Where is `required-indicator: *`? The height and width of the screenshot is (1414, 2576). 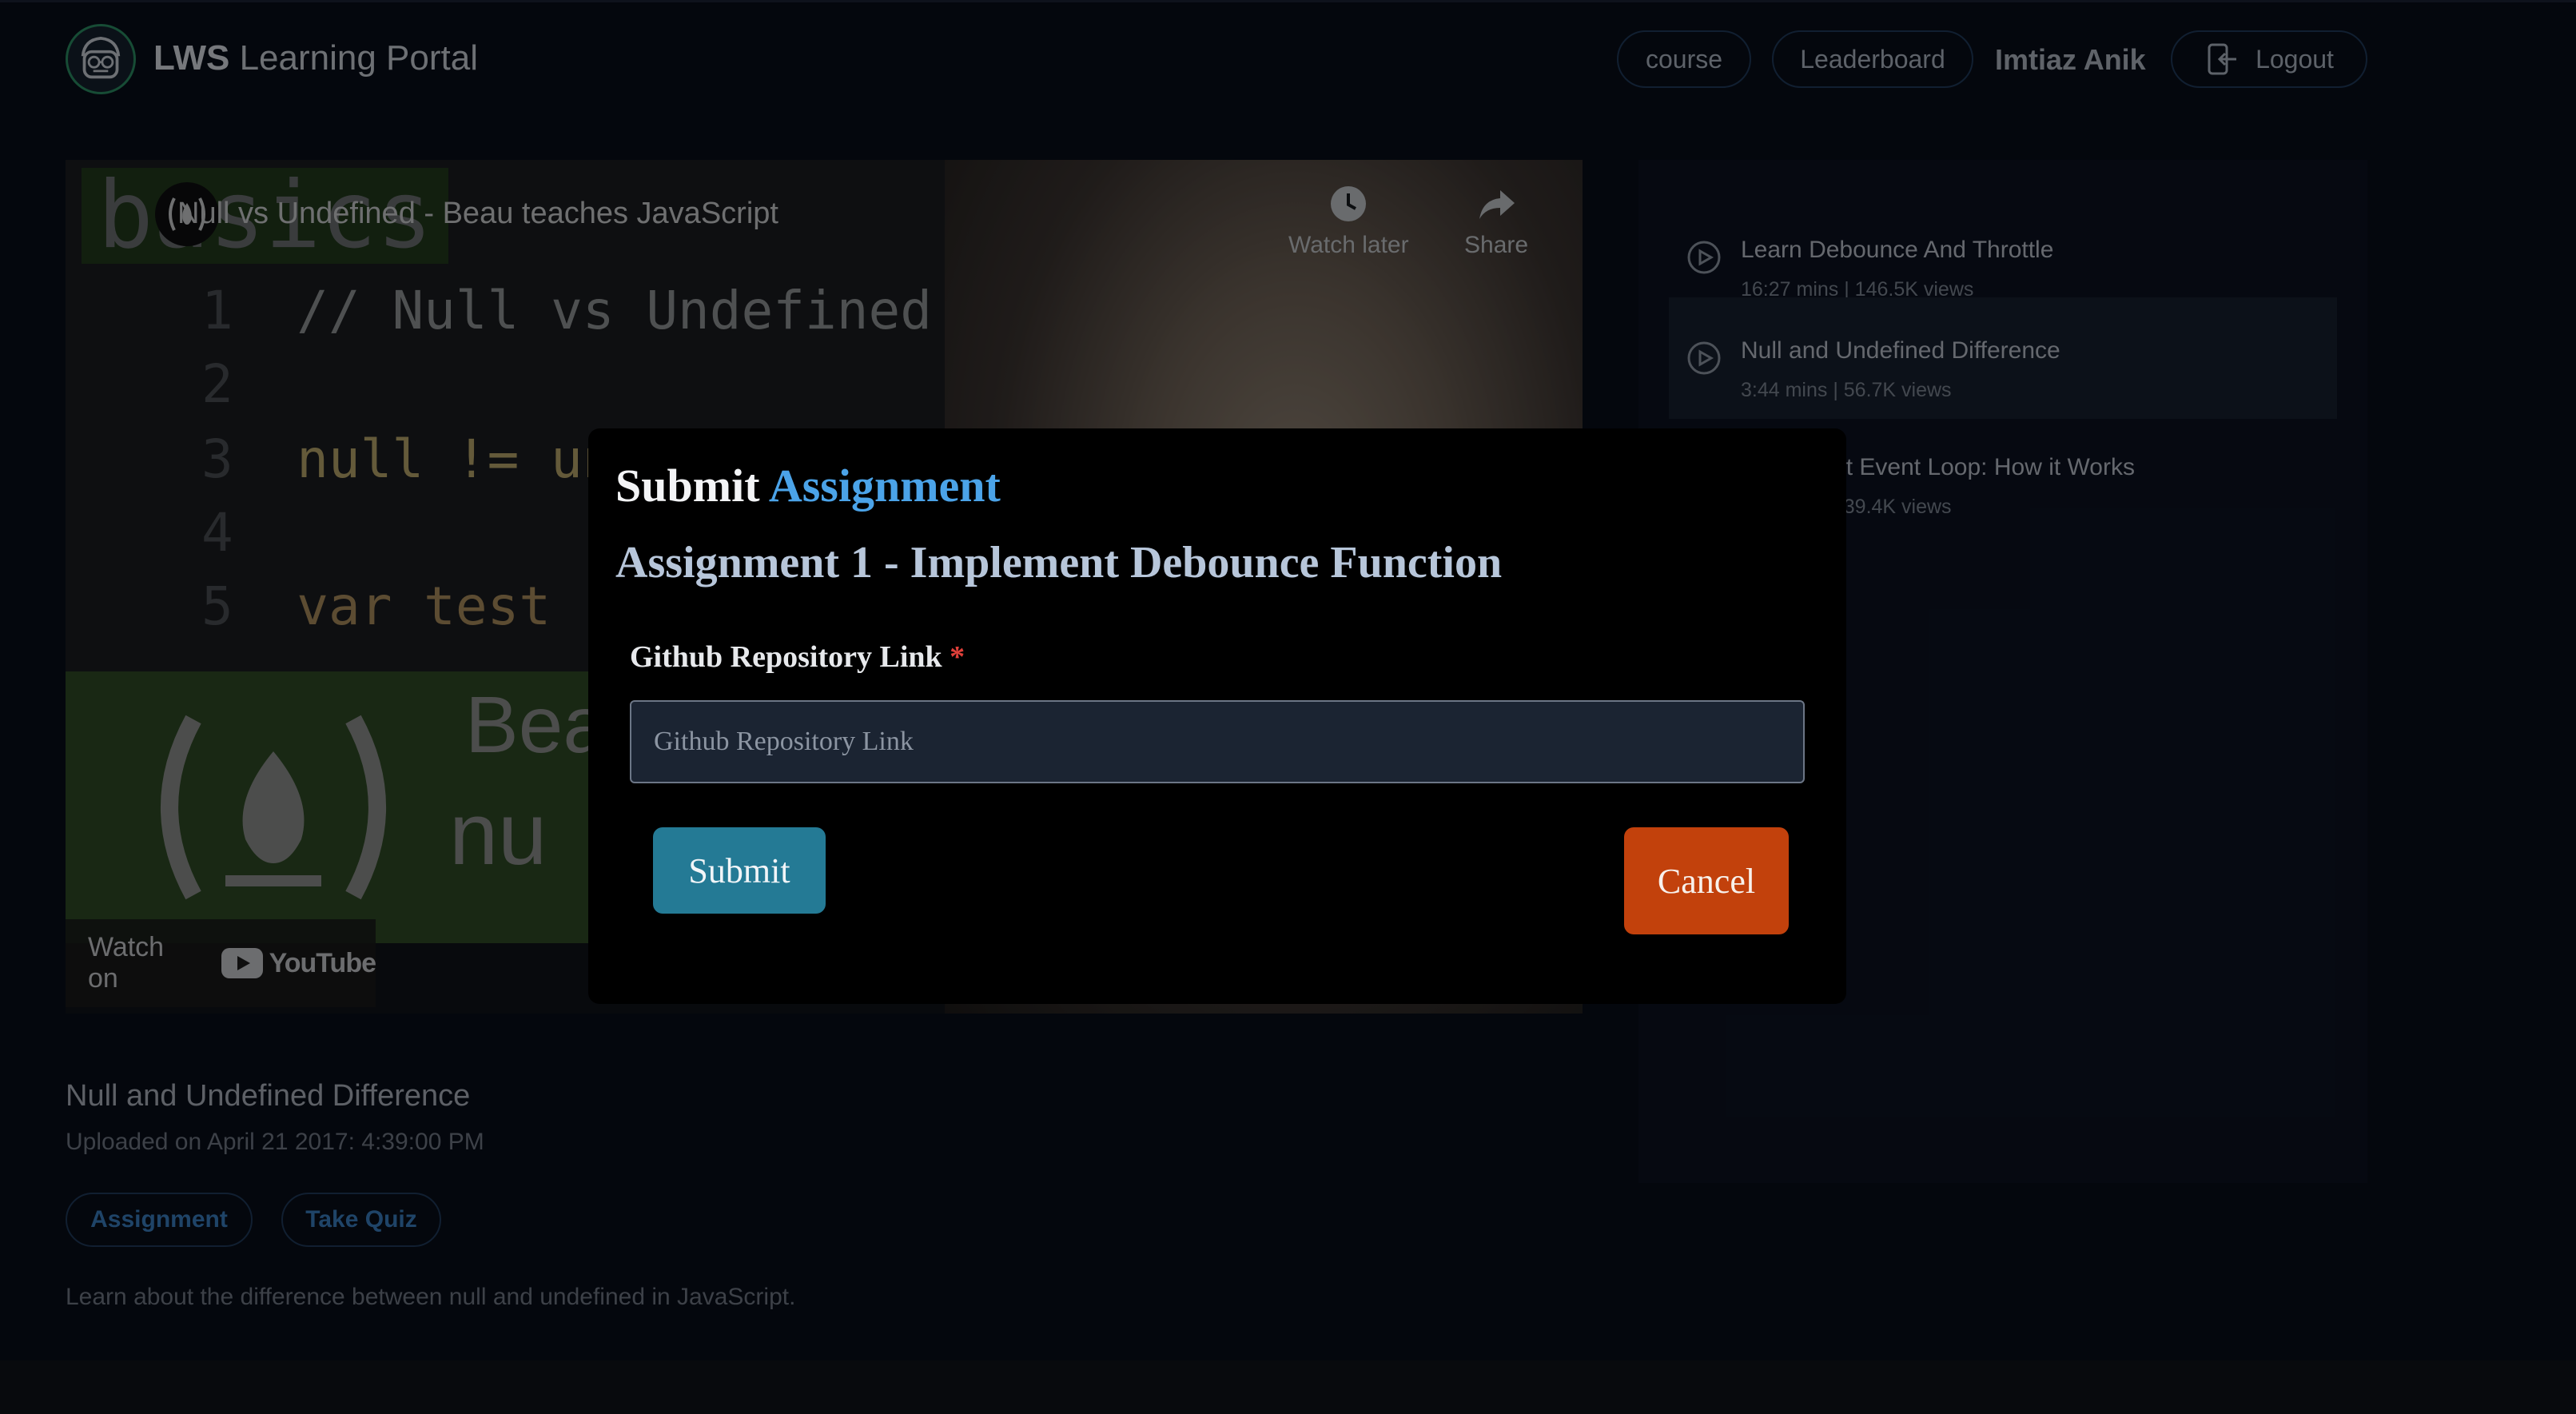
required-indicator: * is located at coordinates (958, 657).